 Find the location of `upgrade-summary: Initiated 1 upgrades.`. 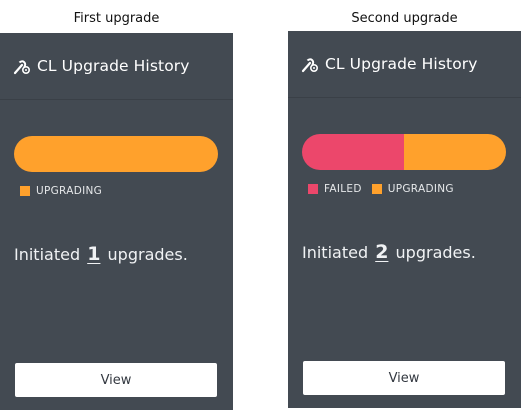

upgrade-summary: Initiated 1 upgrades. is located at coordinates (101, 254).